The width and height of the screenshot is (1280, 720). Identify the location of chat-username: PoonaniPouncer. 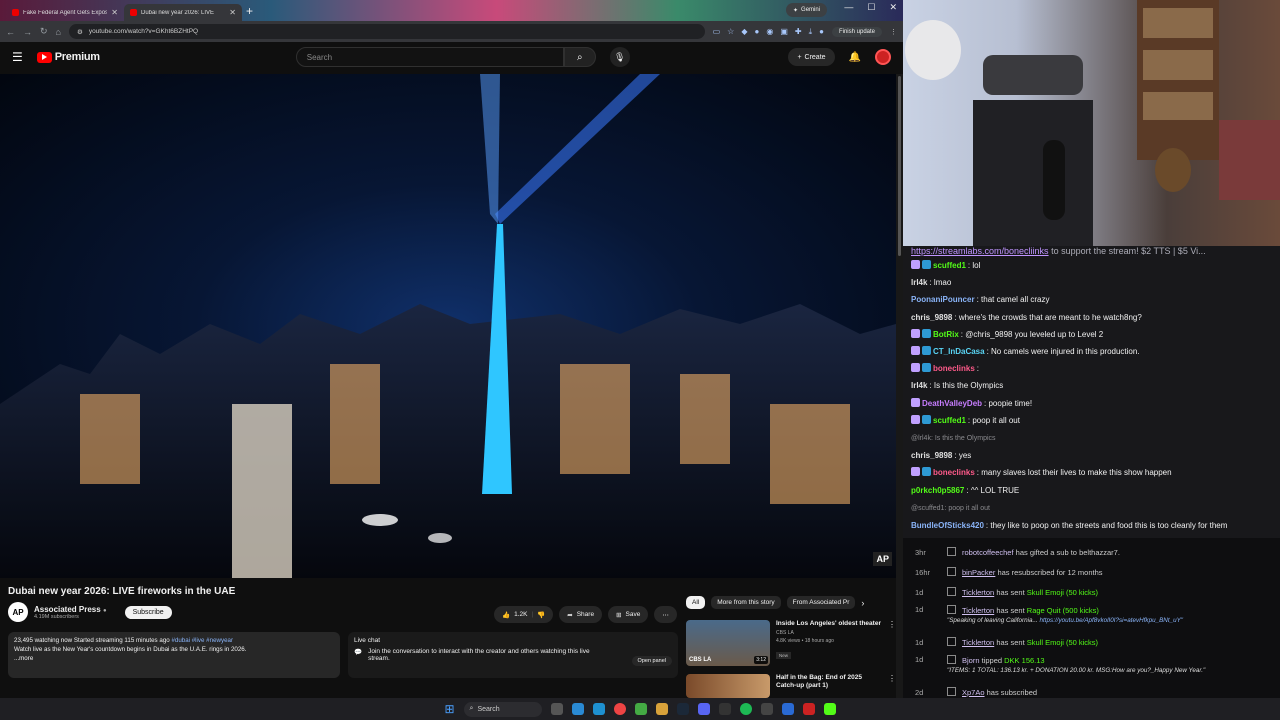
(943, 299).